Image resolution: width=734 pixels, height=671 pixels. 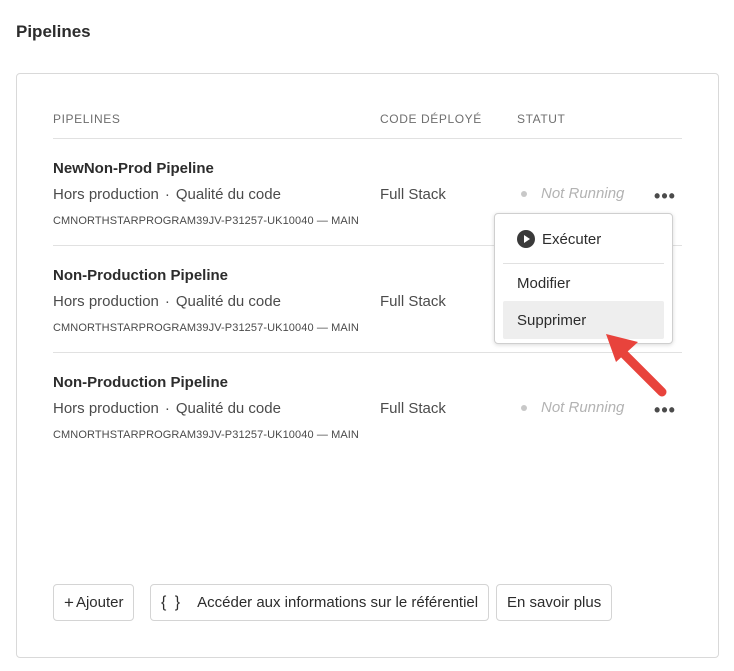 I want to click on column-header-status: STATUT, so click(x=541, y=119).